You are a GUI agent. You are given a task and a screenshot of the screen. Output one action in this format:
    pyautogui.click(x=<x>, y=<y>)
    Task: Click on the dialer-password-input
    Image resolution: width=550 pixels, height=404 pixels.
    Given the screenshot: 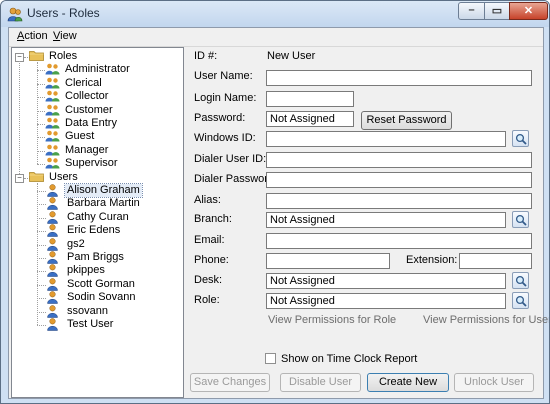 What is the action you would take?
    pyautogui.click(x=399, y=180)
    